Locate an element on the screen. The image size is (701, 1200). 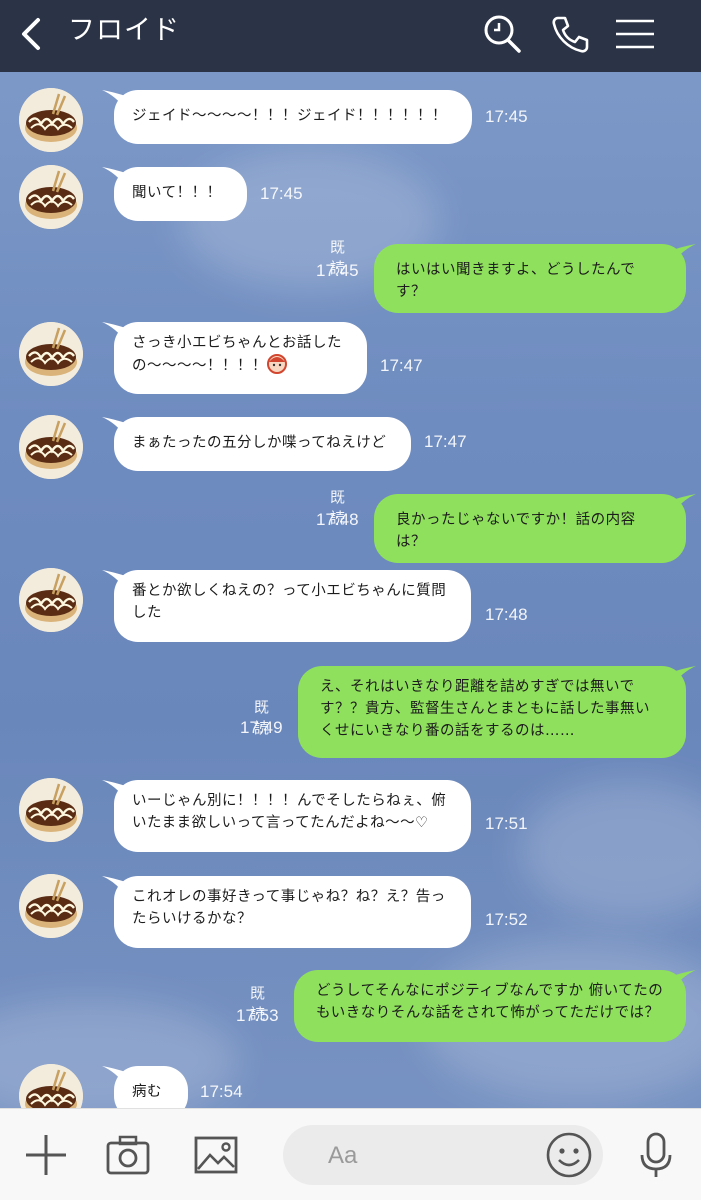
chat-title: フロイド is located at coordinates (124, 30).